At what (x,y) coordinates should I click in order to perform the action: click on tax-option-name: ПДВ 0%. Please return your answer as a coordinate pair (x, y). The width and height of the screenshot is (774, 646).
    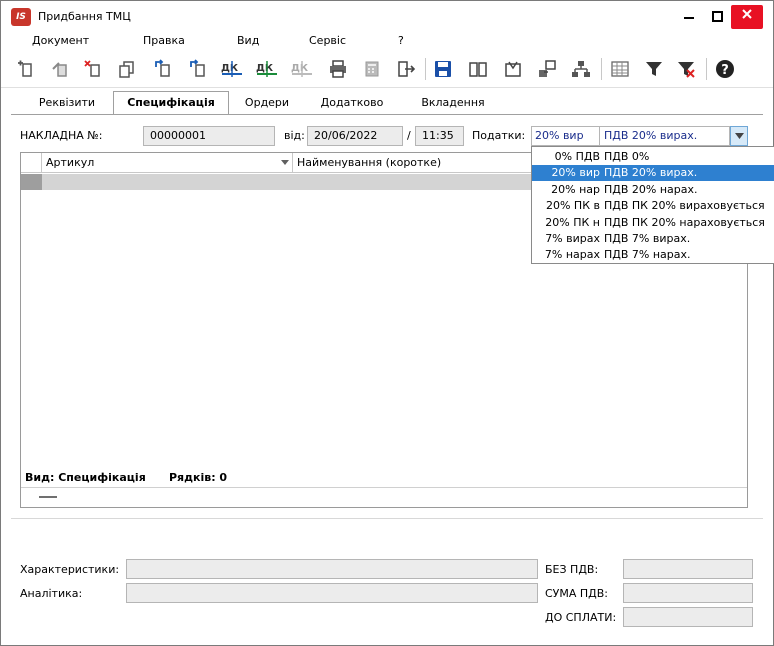
    Looking at the image, I should click on (627, 156).